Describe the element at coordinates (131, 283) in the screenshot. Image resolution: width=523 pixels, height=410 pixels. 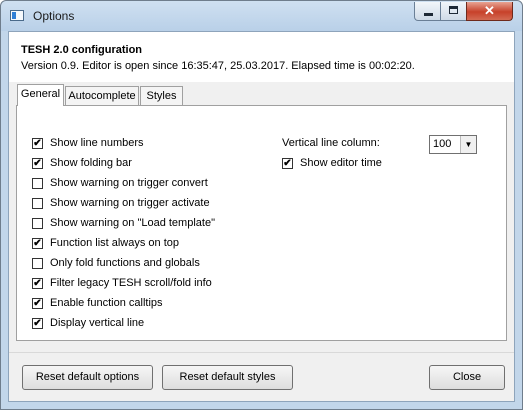
I see `option-label: Filter legacy TESH scroll/fold info` at that location.